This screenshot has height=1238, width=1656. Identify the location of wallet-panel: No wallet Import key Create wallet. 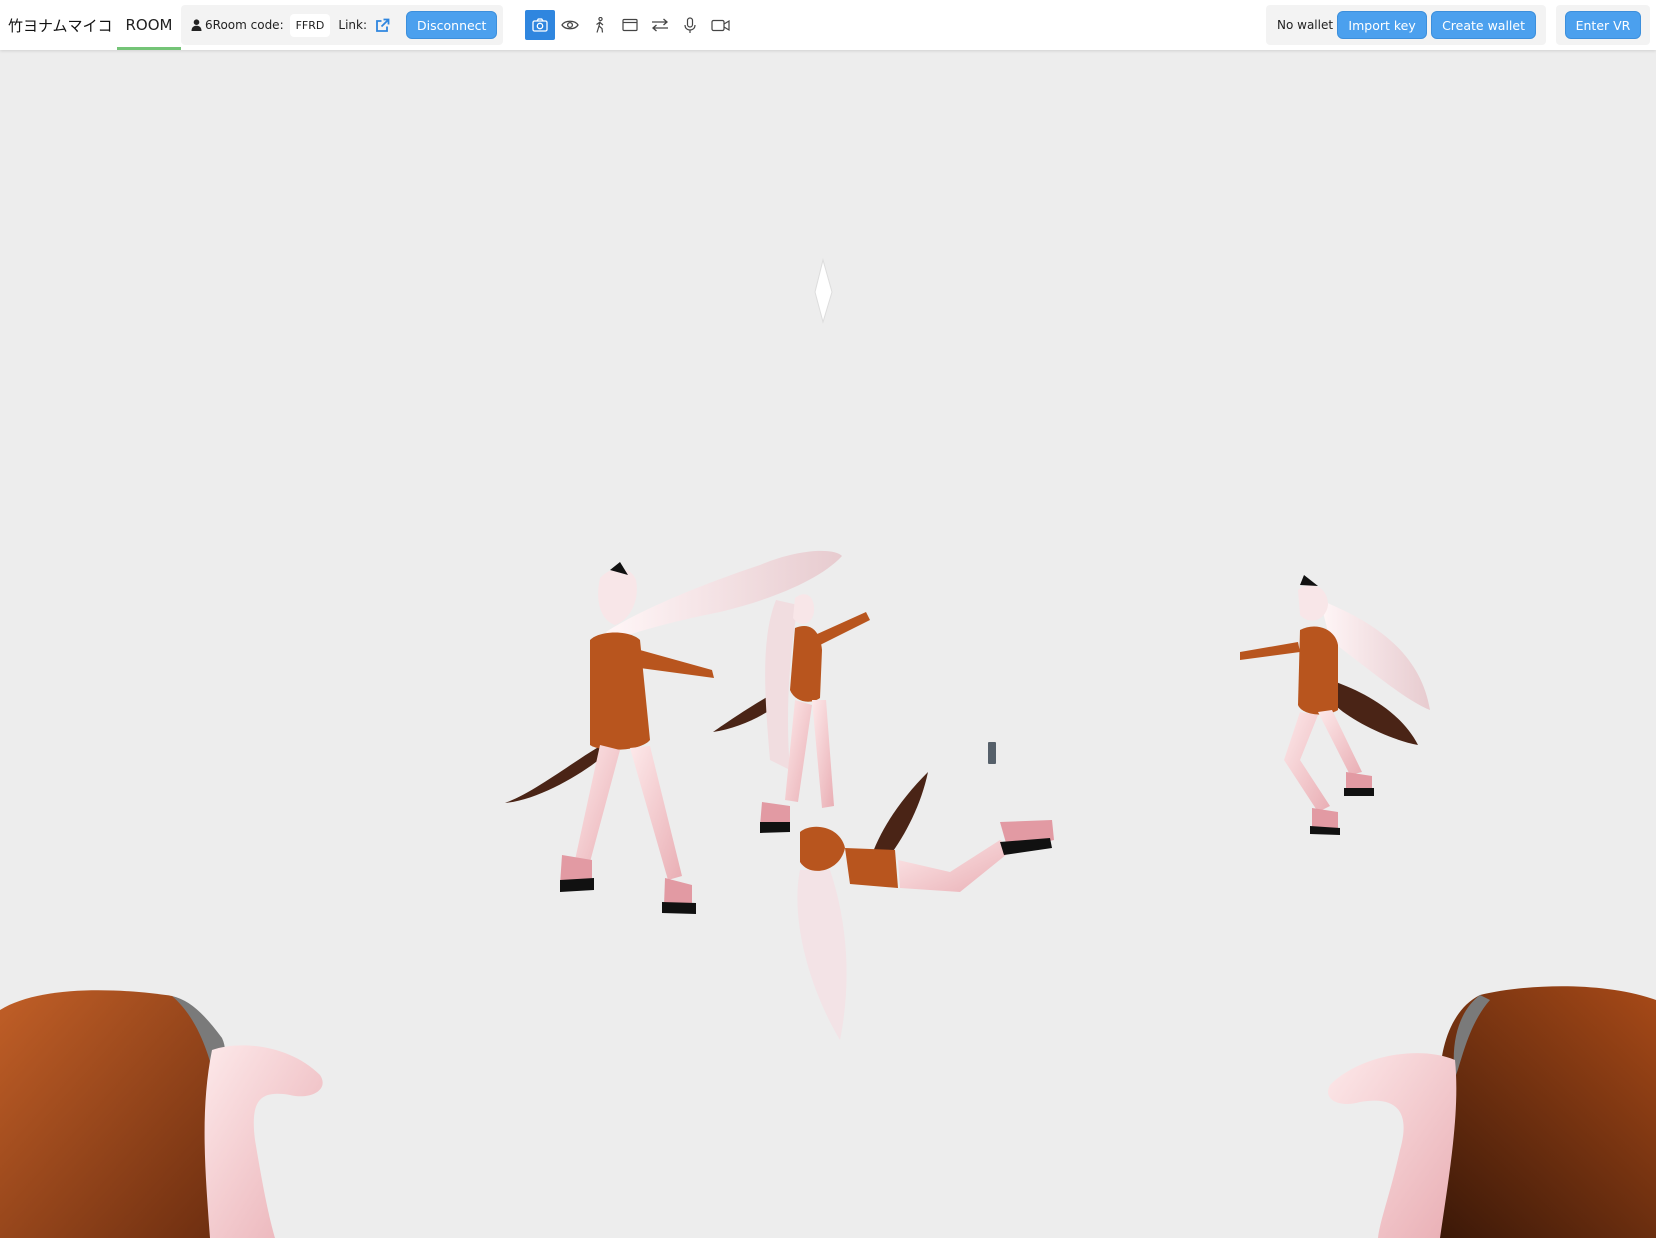
(1406, 25).